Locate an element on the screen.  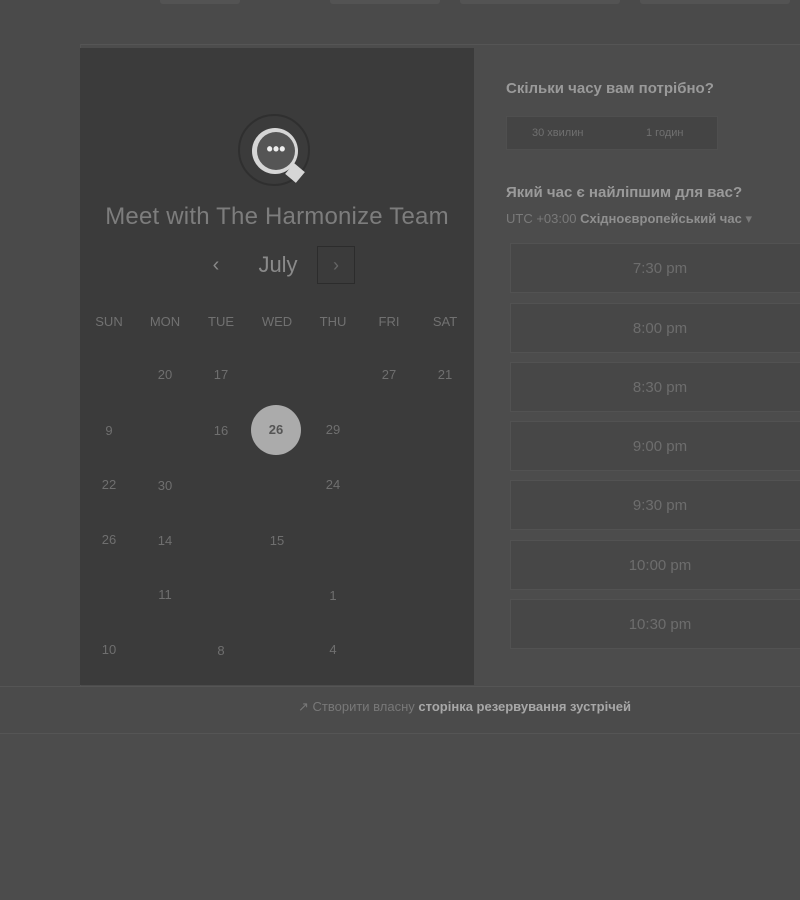
time-slot: 10:00 pm is located at coordinates (655, 565).